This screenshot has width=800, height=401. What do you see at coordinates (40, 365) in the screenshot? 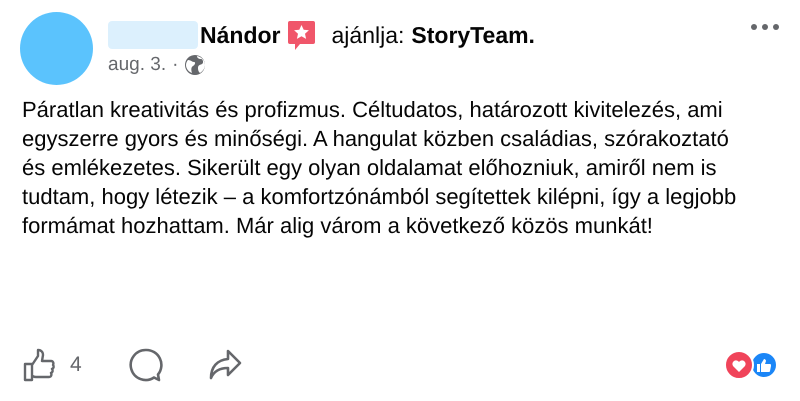
I see `like-icon` at bounding box center [40, 365].